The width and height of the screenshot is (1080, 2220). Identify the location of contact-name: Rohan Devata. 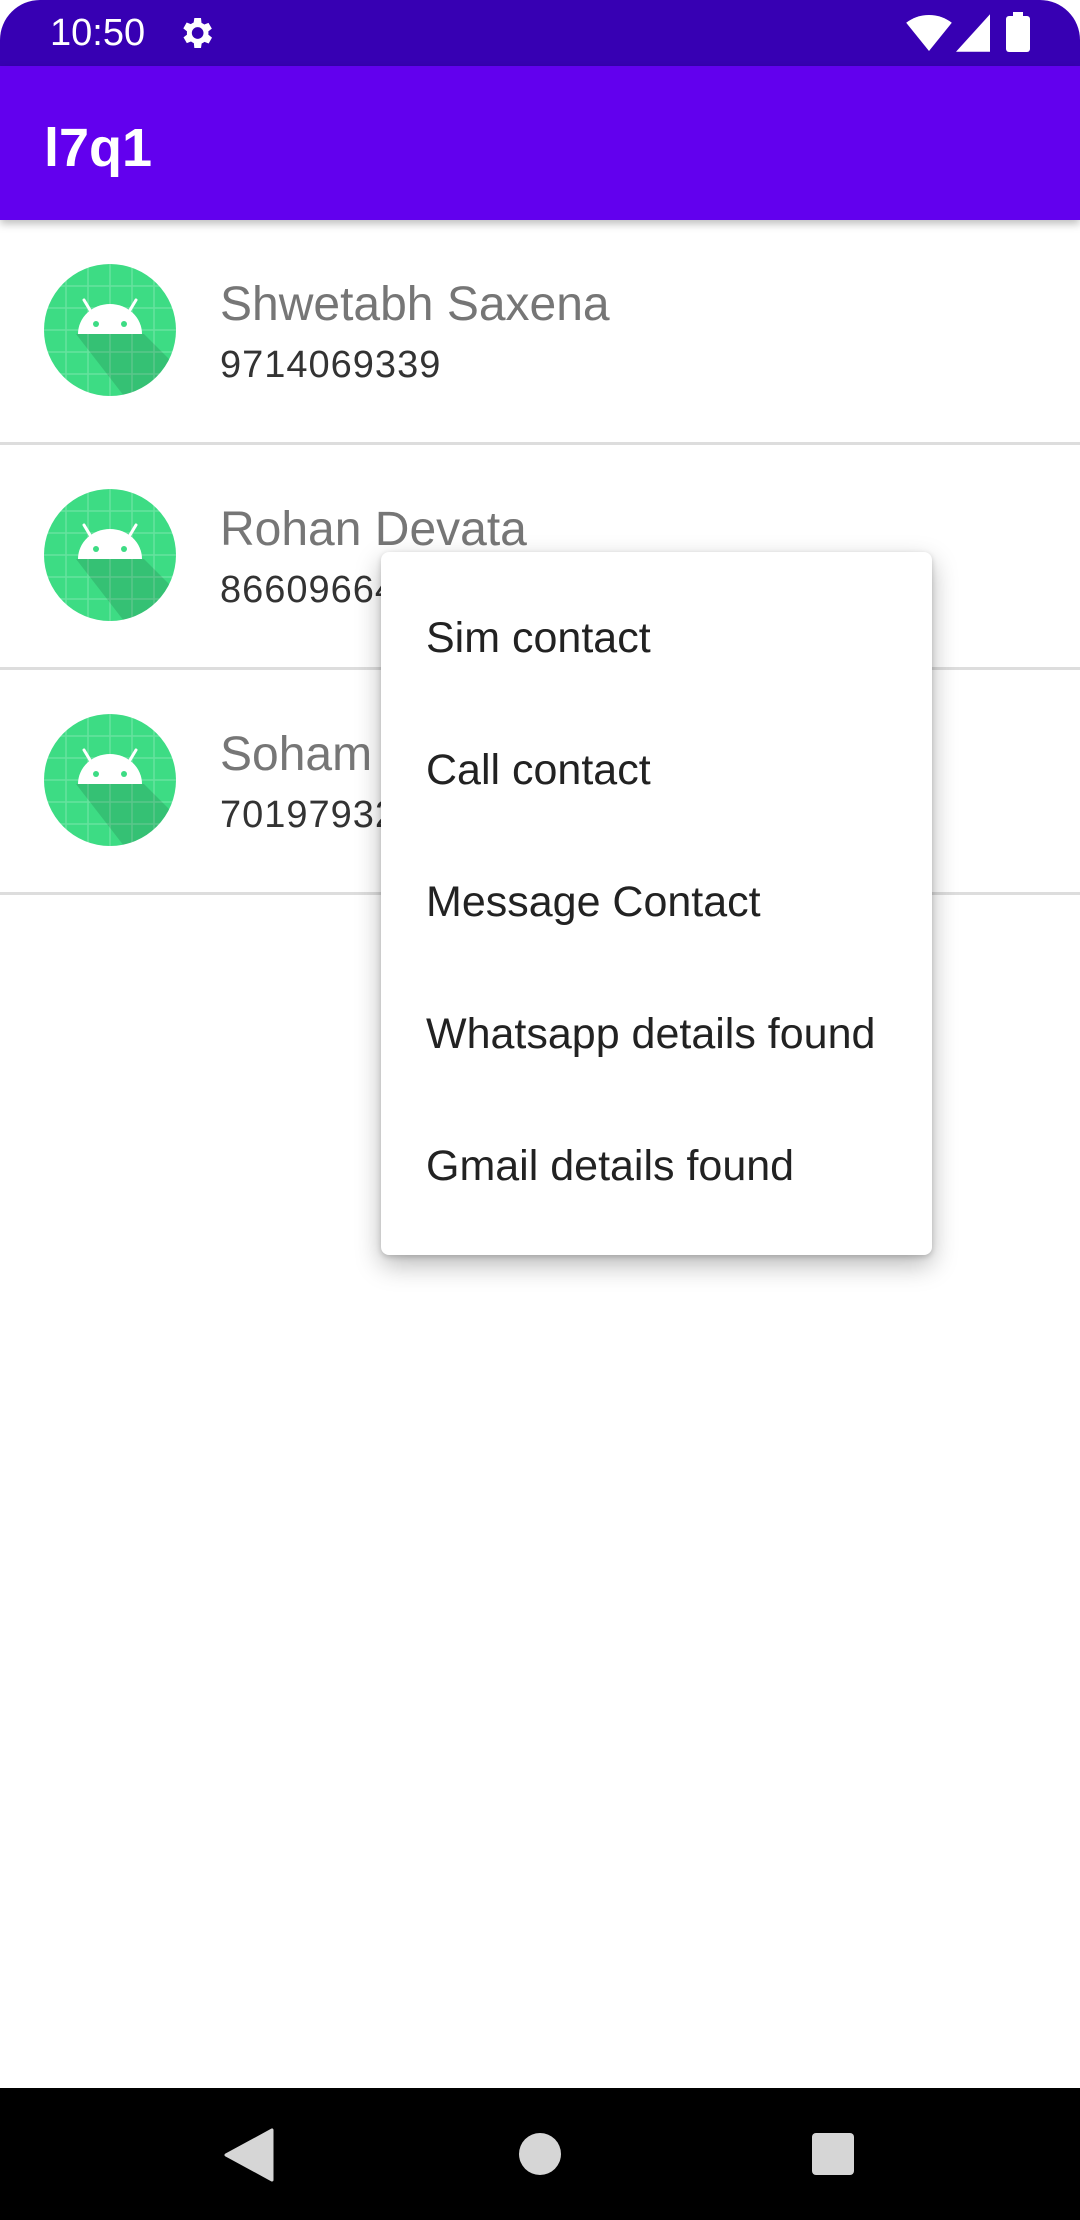
(373, 529).